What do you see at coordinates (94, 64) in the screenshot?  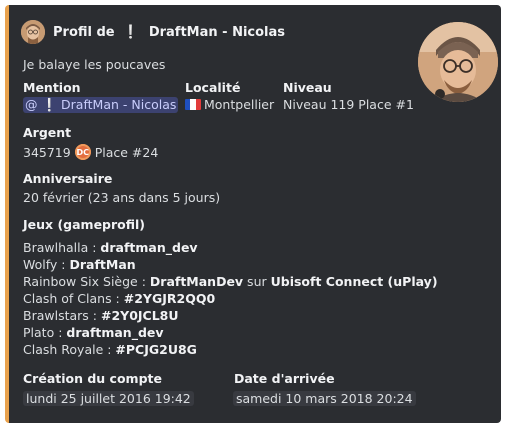 I see `embed-description: Je balaye les poucaves` at bounding box center [94, 64].